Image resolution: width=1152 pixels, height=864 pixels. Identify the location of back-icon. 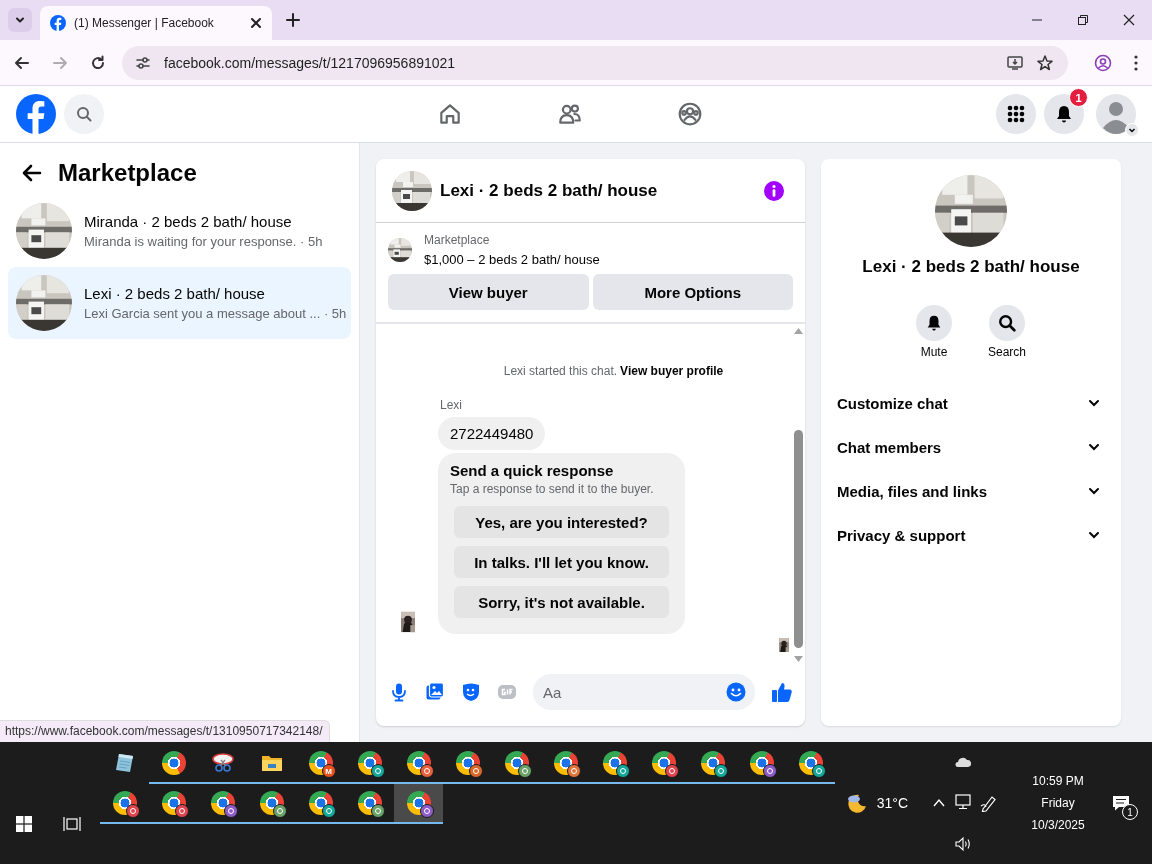
(22, 62).